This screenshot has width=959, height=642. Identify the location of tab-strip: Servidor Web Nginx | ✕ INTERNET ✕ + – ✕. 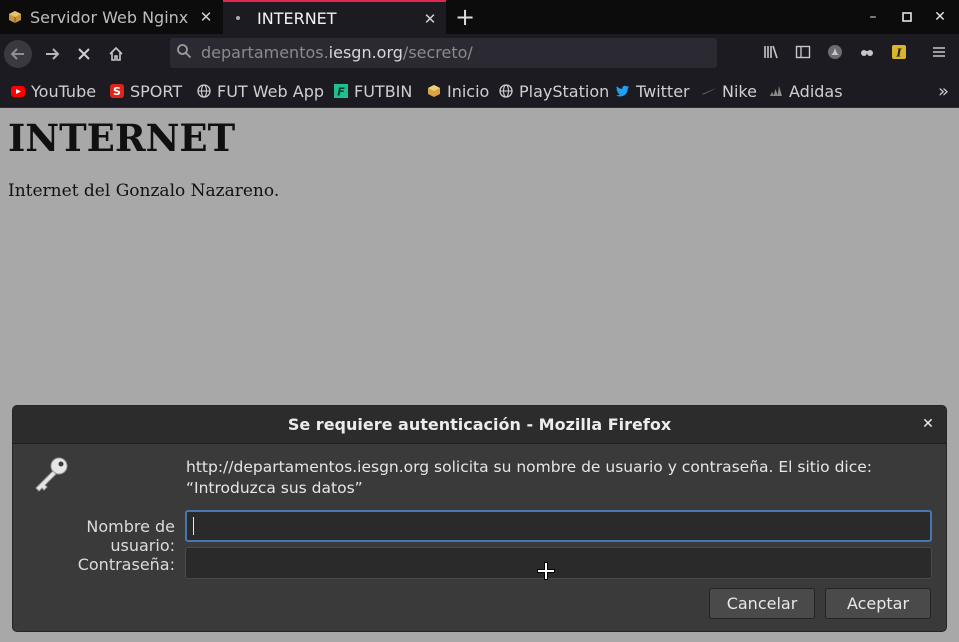
(479, 17).